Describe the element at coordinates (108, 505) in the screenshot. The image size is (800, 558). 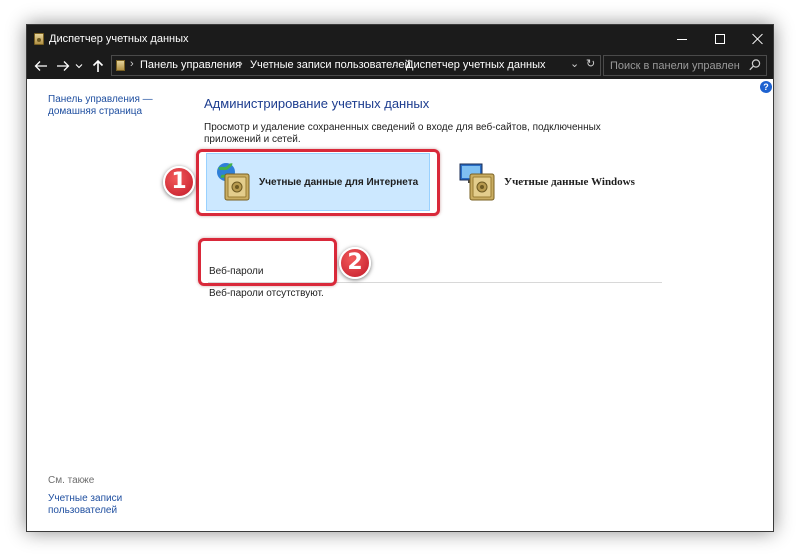
I see `user-accounts-link: Учетные записи пользователей` at that location.